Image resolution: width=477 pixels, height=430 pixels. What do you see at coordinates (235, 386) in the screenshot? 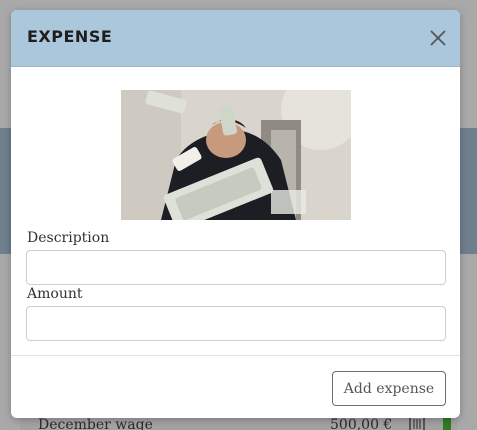
I see `modal-footer: Add expense` at bounding box center [235, 386].